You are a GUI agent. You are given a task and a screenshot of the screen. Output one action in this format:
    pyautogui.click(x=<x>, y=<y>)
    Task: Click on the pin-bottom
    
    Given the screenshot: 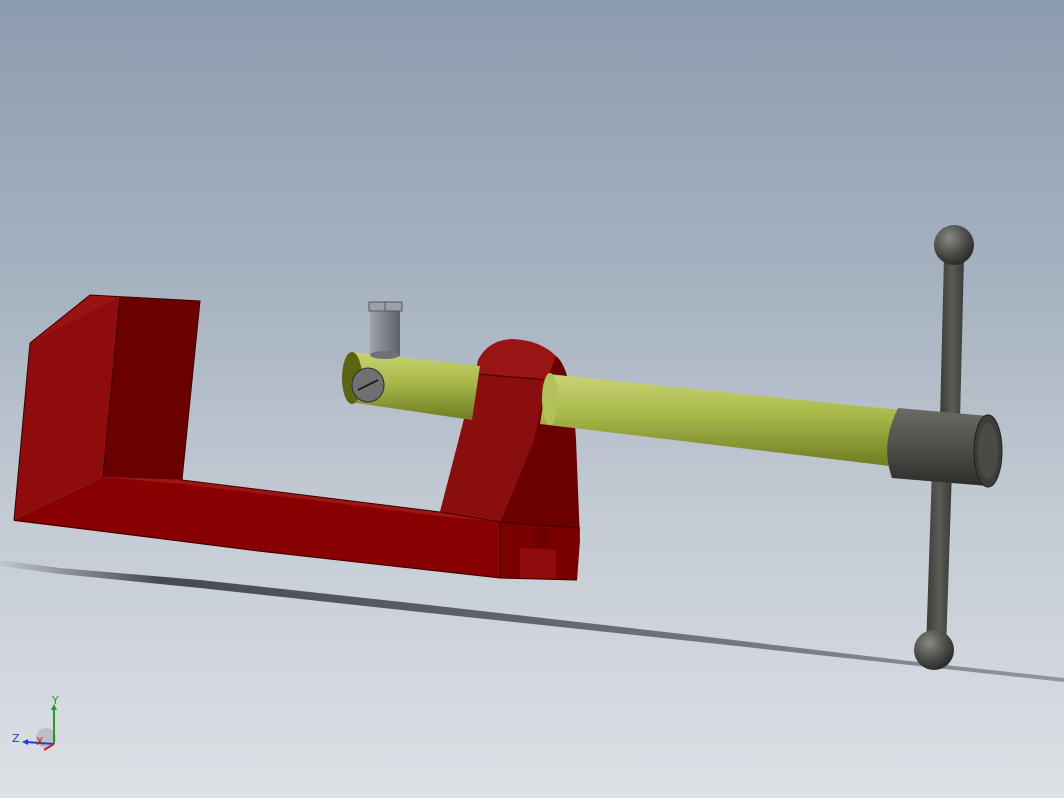 What is the action you would take?
    pyautogui.click(x=385, y=355)
    